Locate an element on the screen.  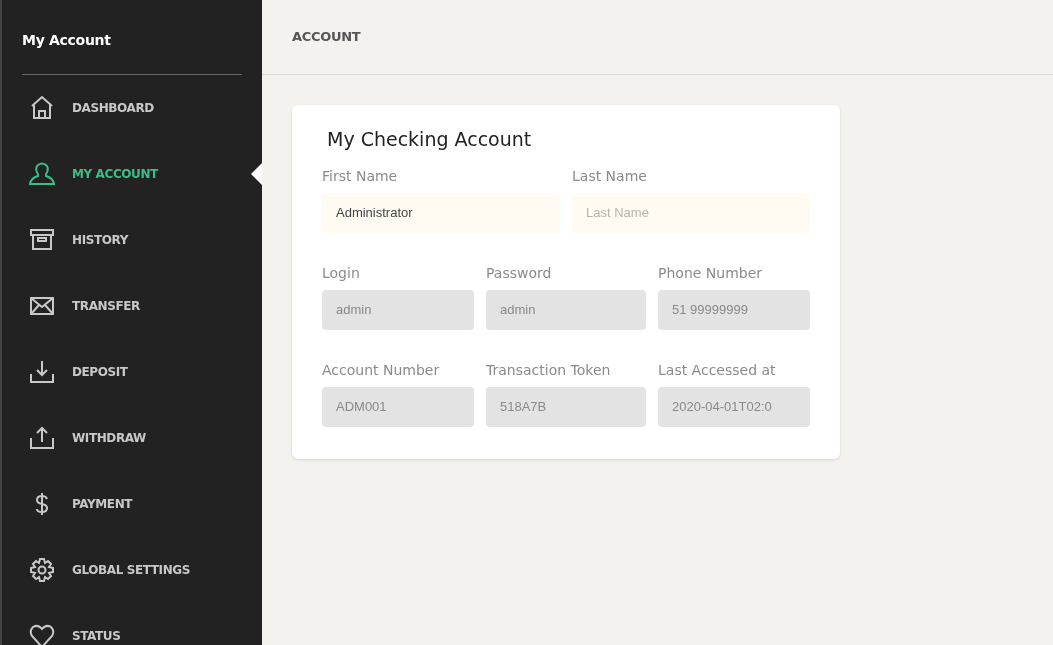
upload-icon is located at coordinates (42, 438).